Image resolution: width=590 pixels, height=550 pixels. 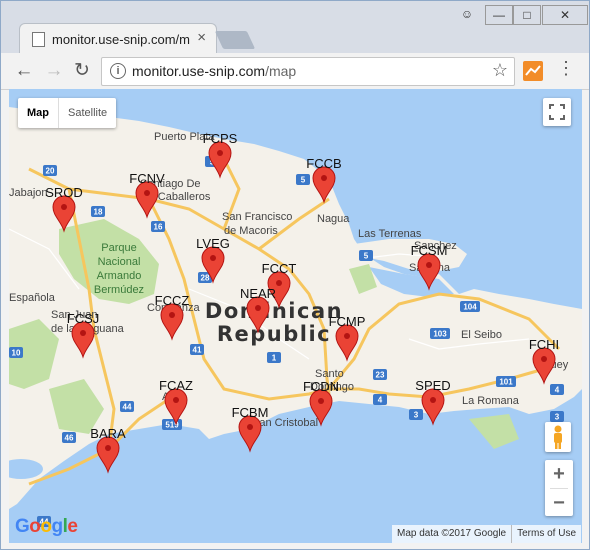 I want to click on route-shield: 10, so click(x=16, y=352).